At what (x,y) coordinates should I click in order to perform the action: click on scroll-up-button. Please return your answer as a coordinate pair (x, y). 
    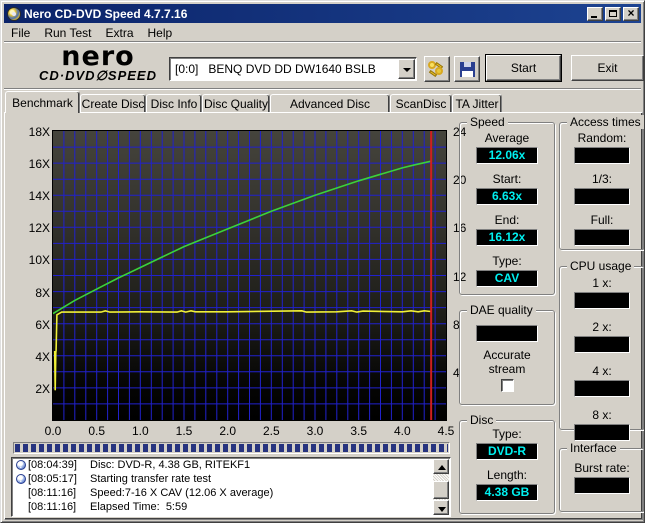
    Looking at the image, I should click on (441, 466).